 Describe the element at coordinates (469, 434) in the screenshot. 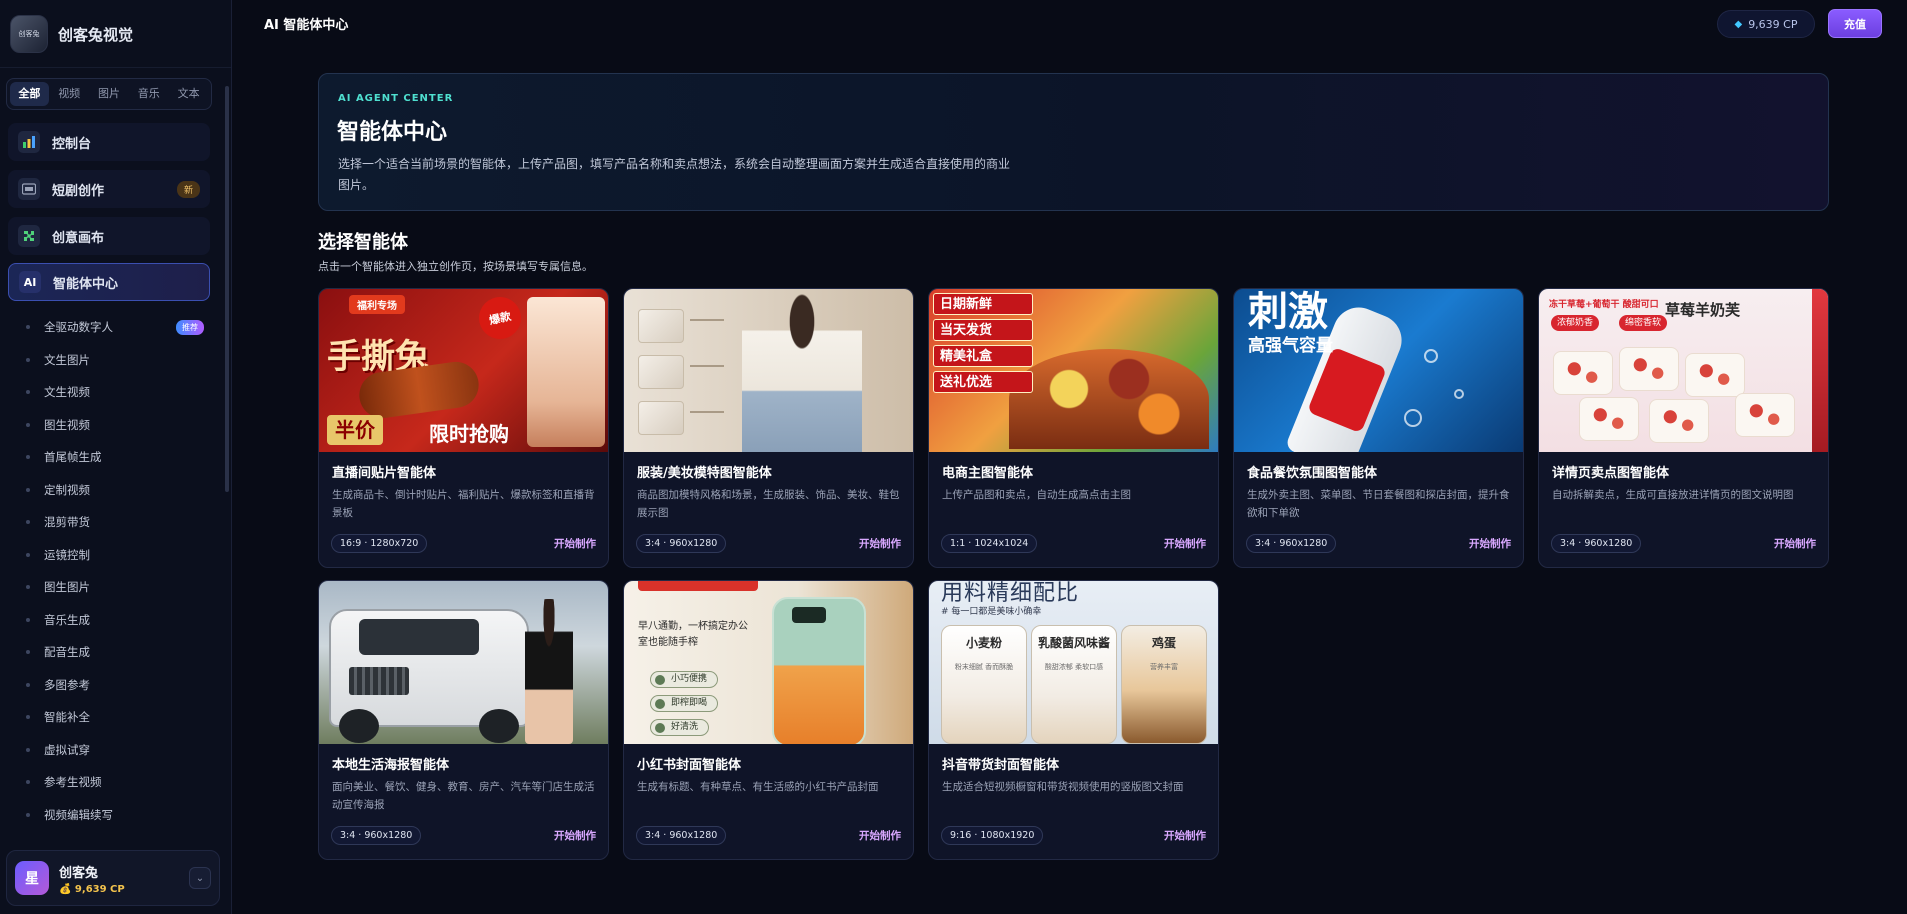

I see `thumb-limit: 限时抢购` at that location.